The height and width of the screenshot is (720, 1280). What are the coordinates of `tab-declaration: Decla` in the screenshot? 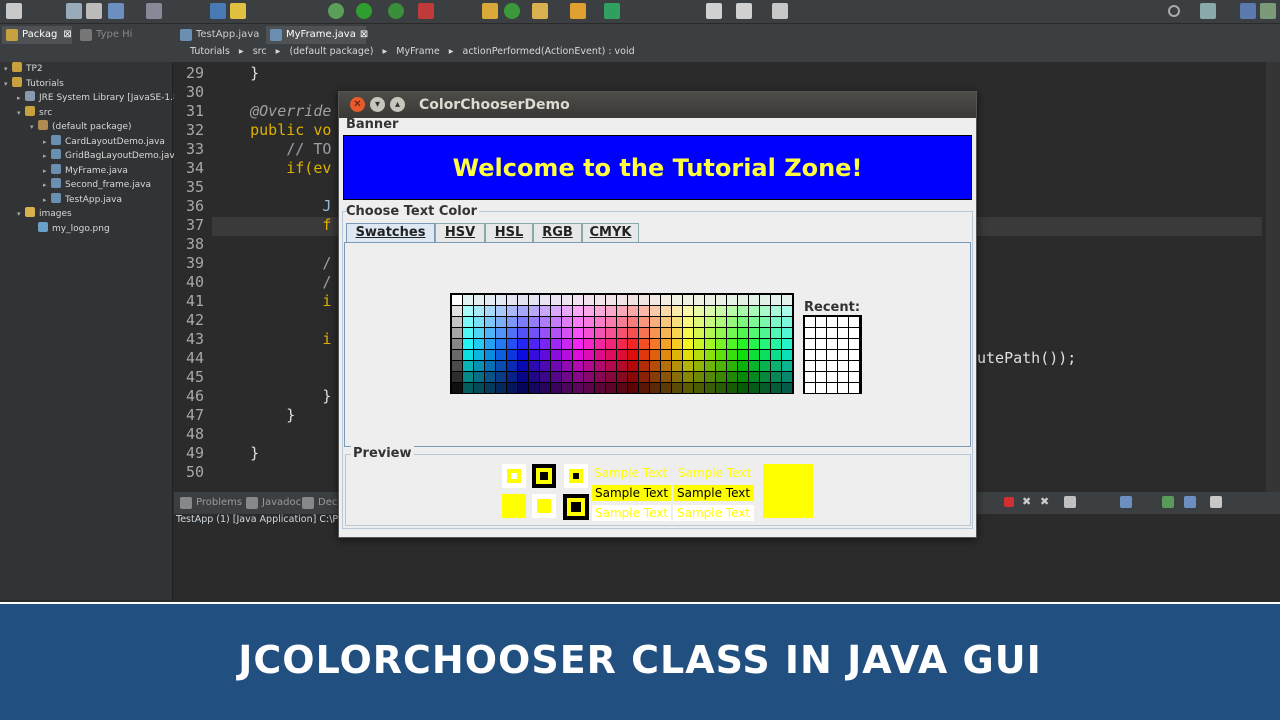 It's located at (322, 503).